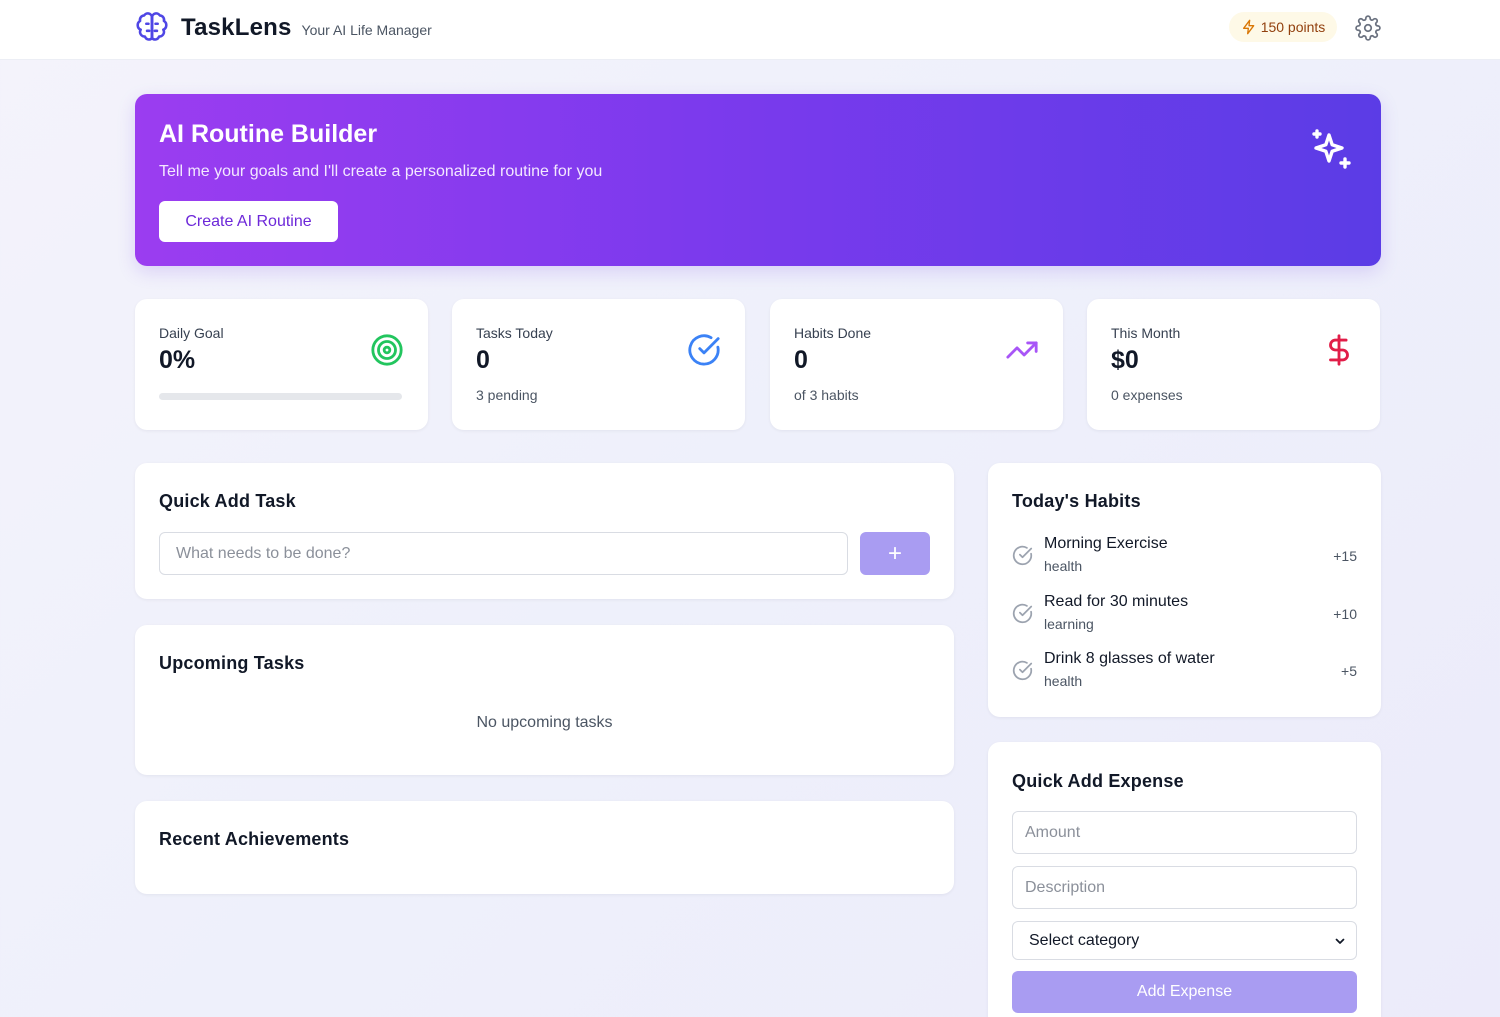 The height and width of the screenshot is (1017, 1500). What do you see at coordinates (1184, 887) in the screenshot?
I see `description-field` at bounding box center [1184, 887].